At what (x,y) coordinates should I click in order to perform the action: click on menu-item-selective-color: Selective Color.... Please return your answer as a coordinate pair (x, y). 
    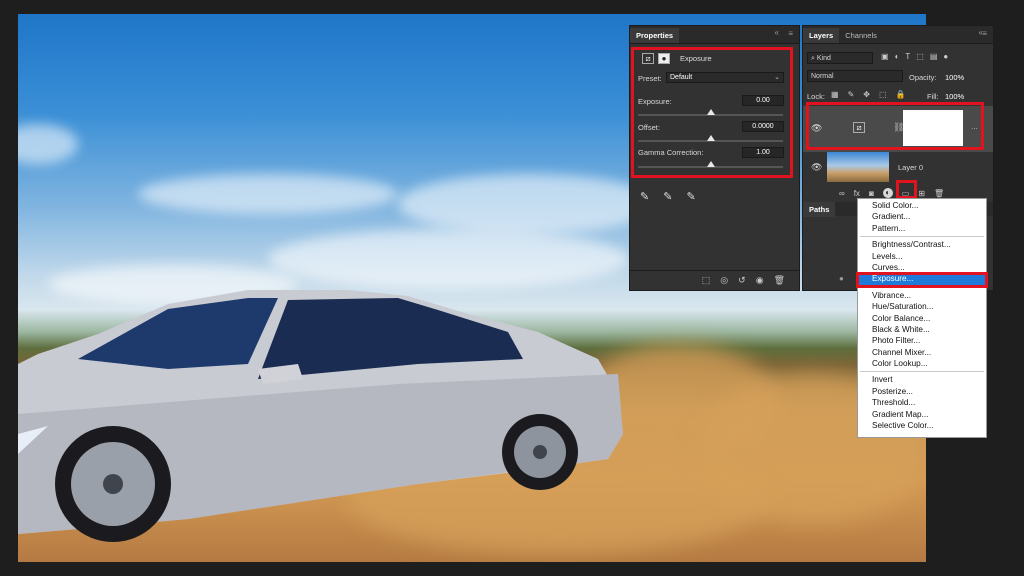
    Looking at the image, I should click on (922, 425).